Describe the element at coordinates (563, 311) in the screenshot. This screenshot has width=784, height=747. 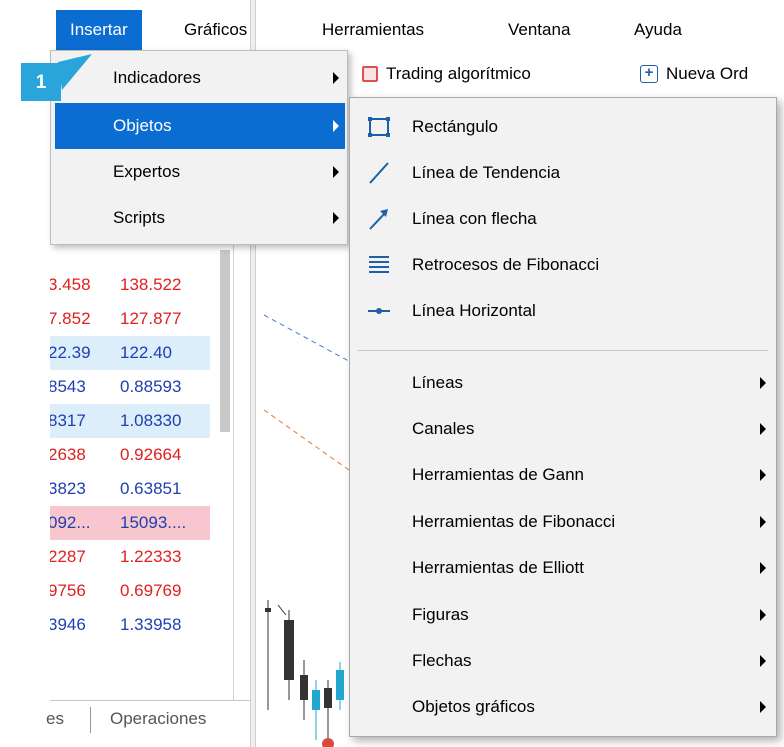
I see `menu-item-linea-horizontal: Línea Horizontal` at that location.